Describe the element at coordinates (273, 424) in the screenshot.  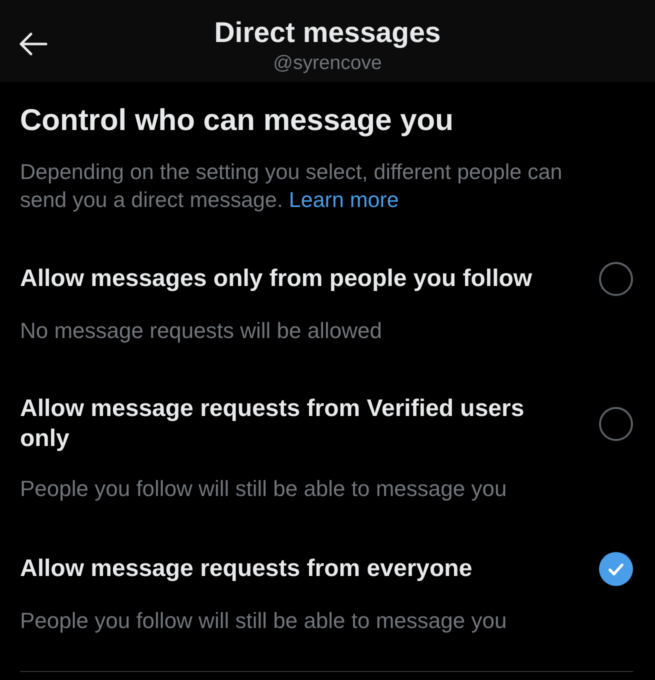
I see `option-title: Allow message requests from Verified users only` at that location.